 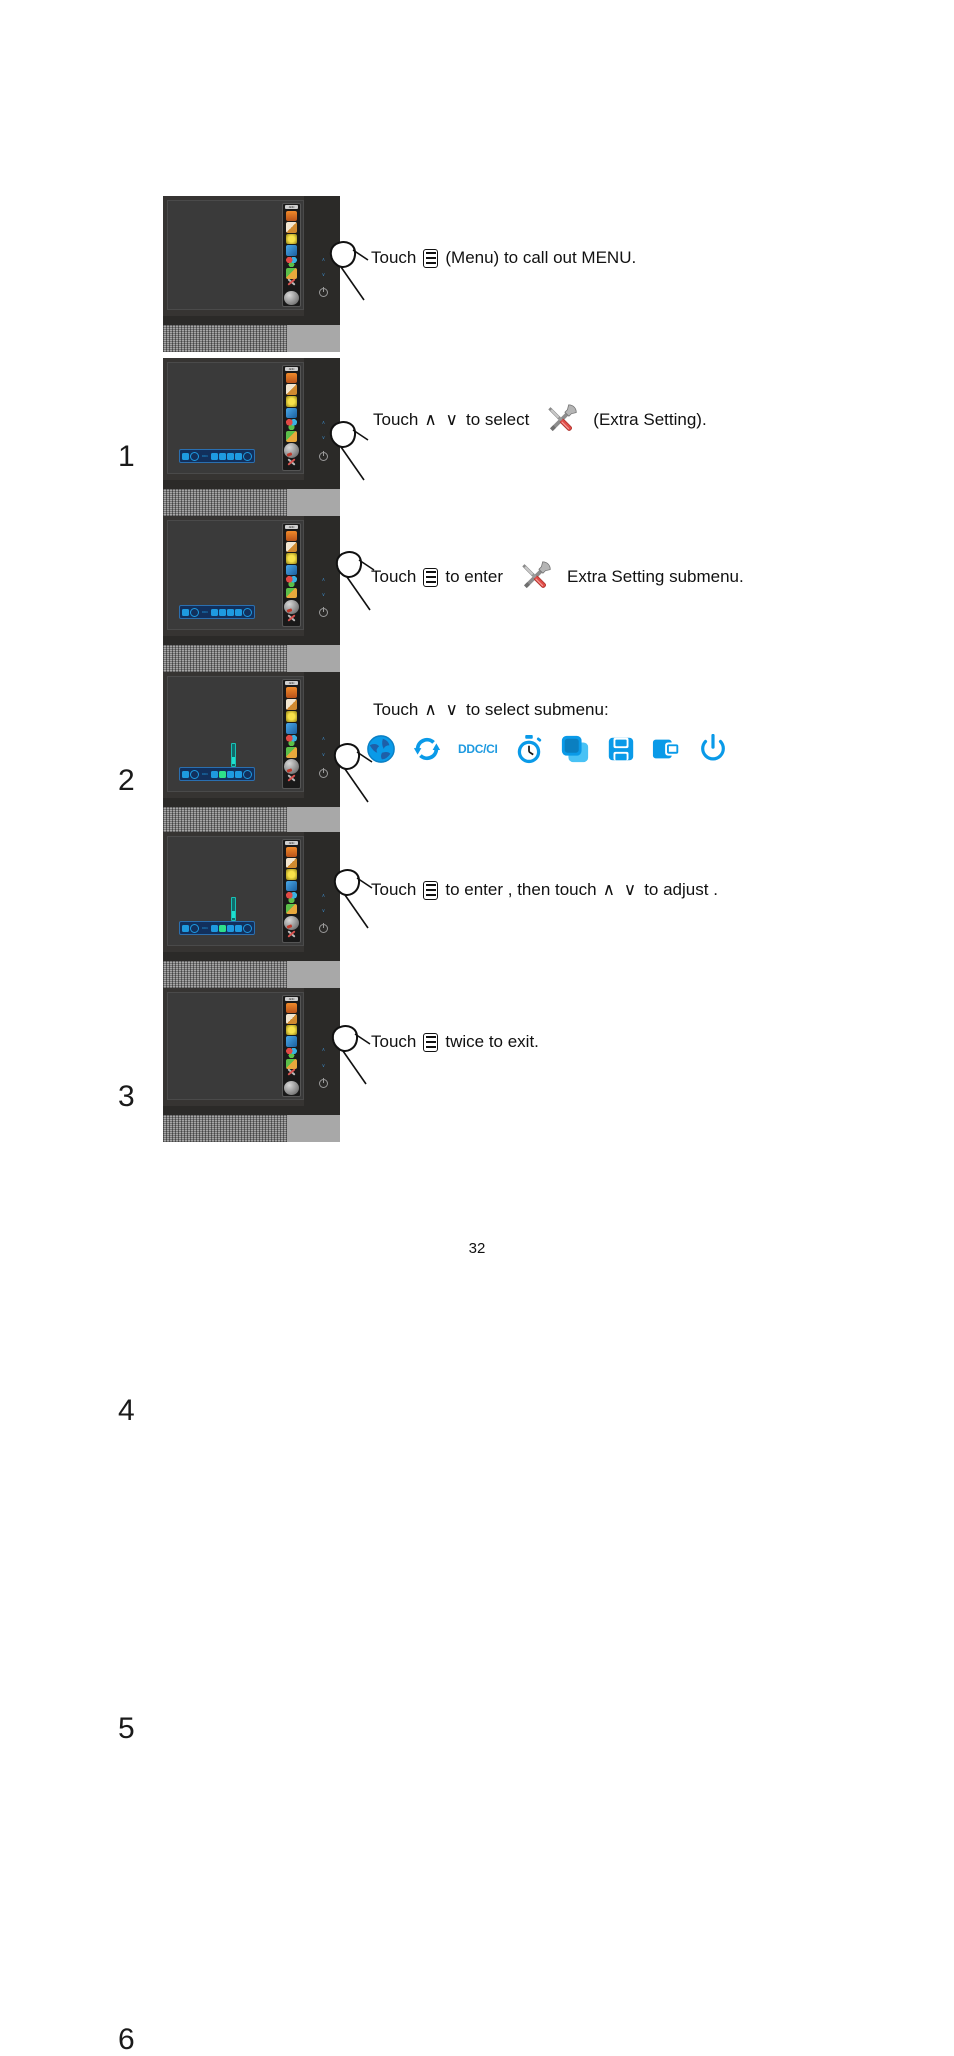 What do you see at coordinates (427, 749) in the screenshot?
I see `reset-refresh-icon` at bounding box center [427, 749].